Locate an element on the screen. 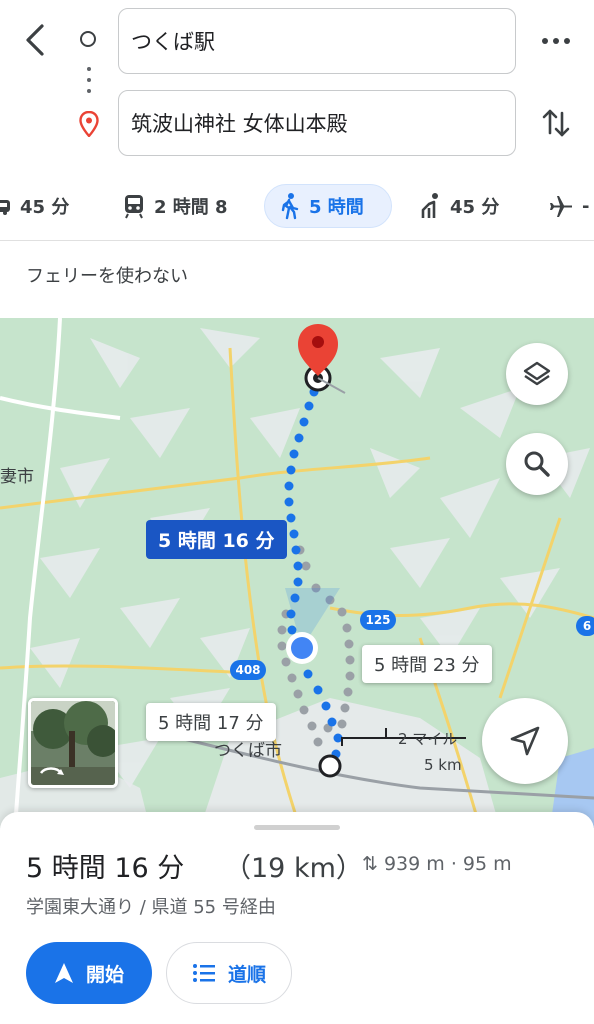 The height and width of the screenshot is (1024, 594). scale-miles: 2 マイル is located at coordinates (428, 739).